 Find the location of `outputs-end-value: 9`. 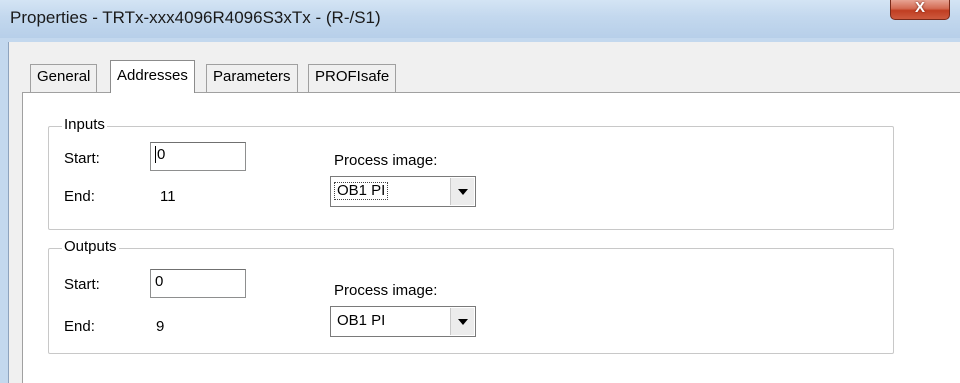

outputs-end-value: 9 is located at coordinates (160, 326).